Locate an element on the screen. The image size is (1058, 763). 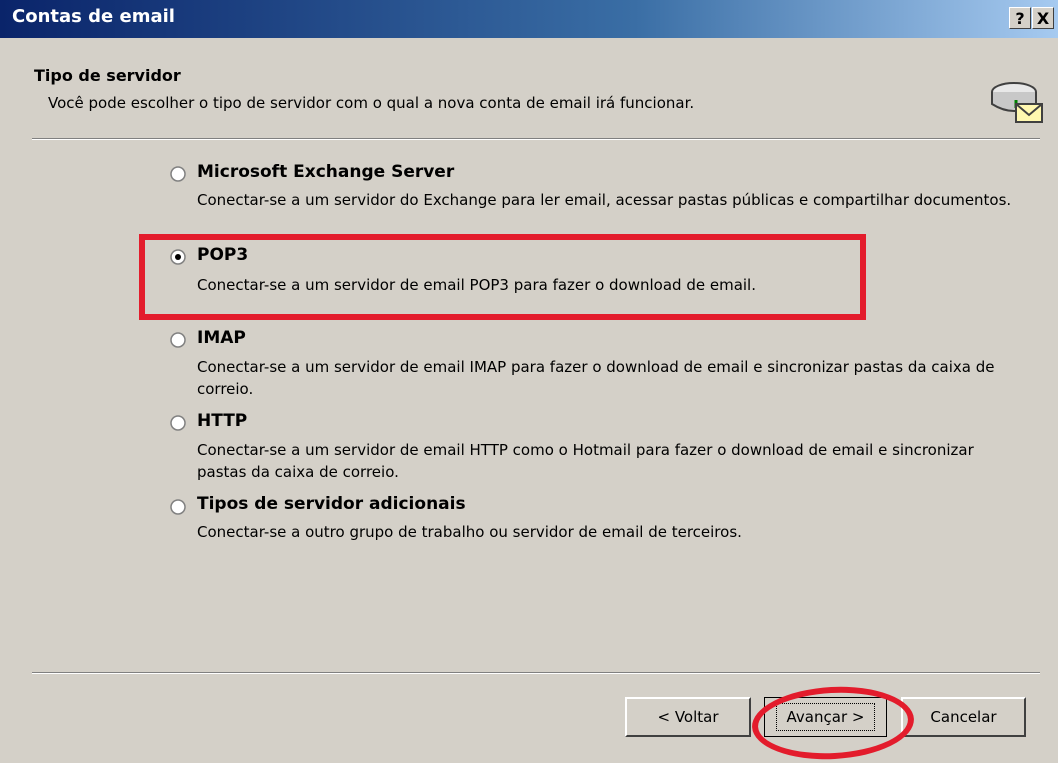
radio-imap is located at coordinates (178, 340).